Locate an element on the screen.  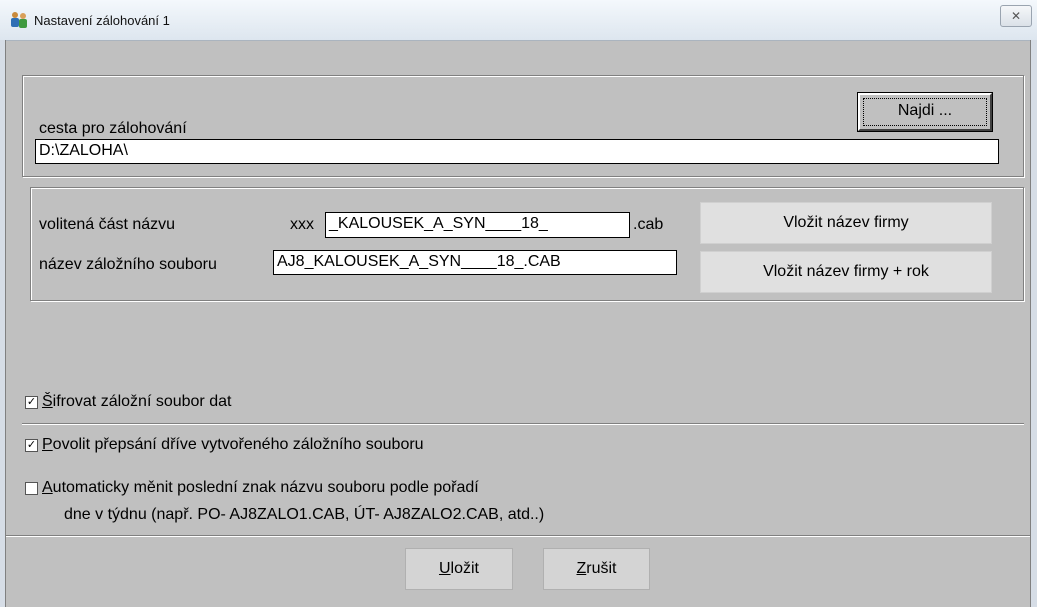
app-people-icon is located at coordinates (19, 20).